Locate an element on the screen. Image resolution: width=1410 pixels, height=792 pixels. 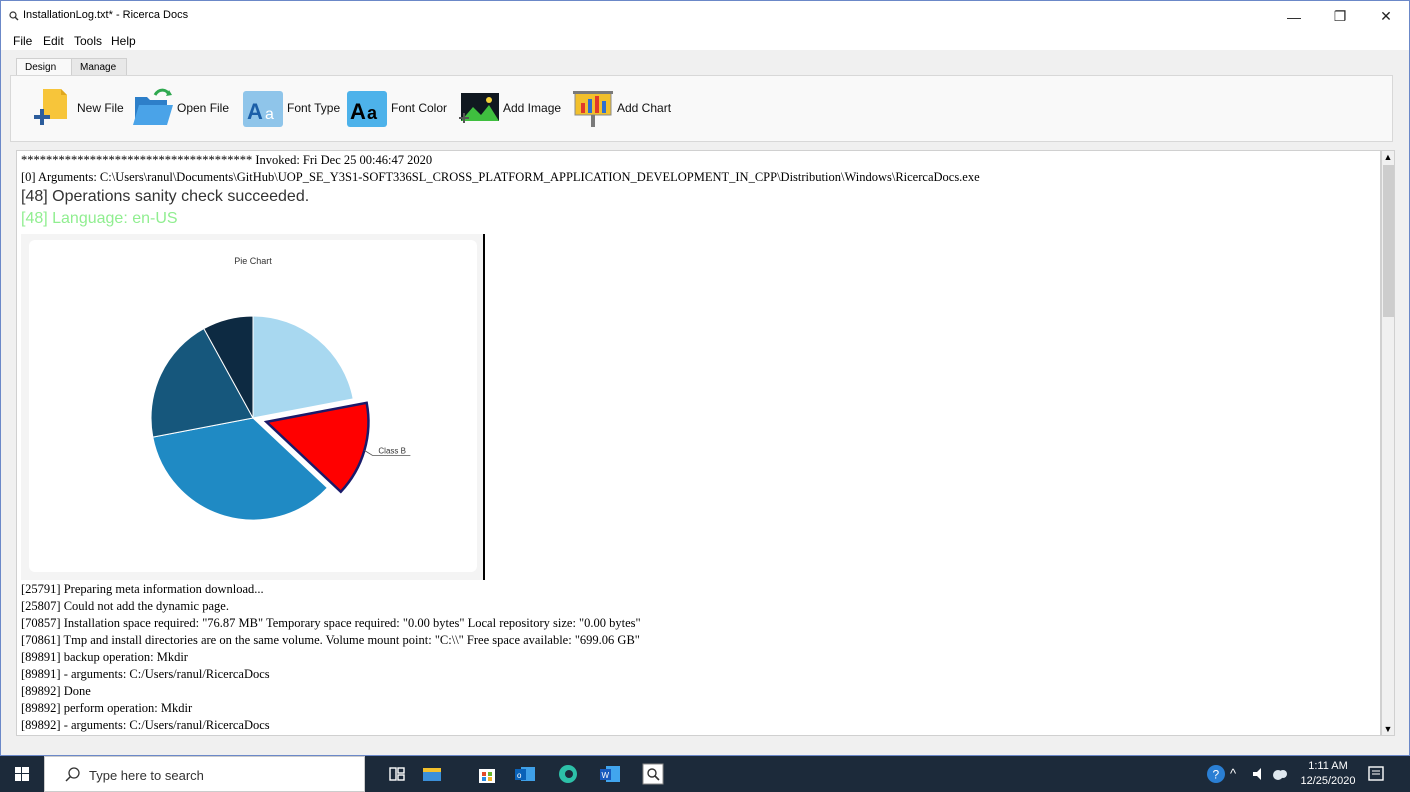
add-chart-label: Add Chart is located at coordinates (644, 108).